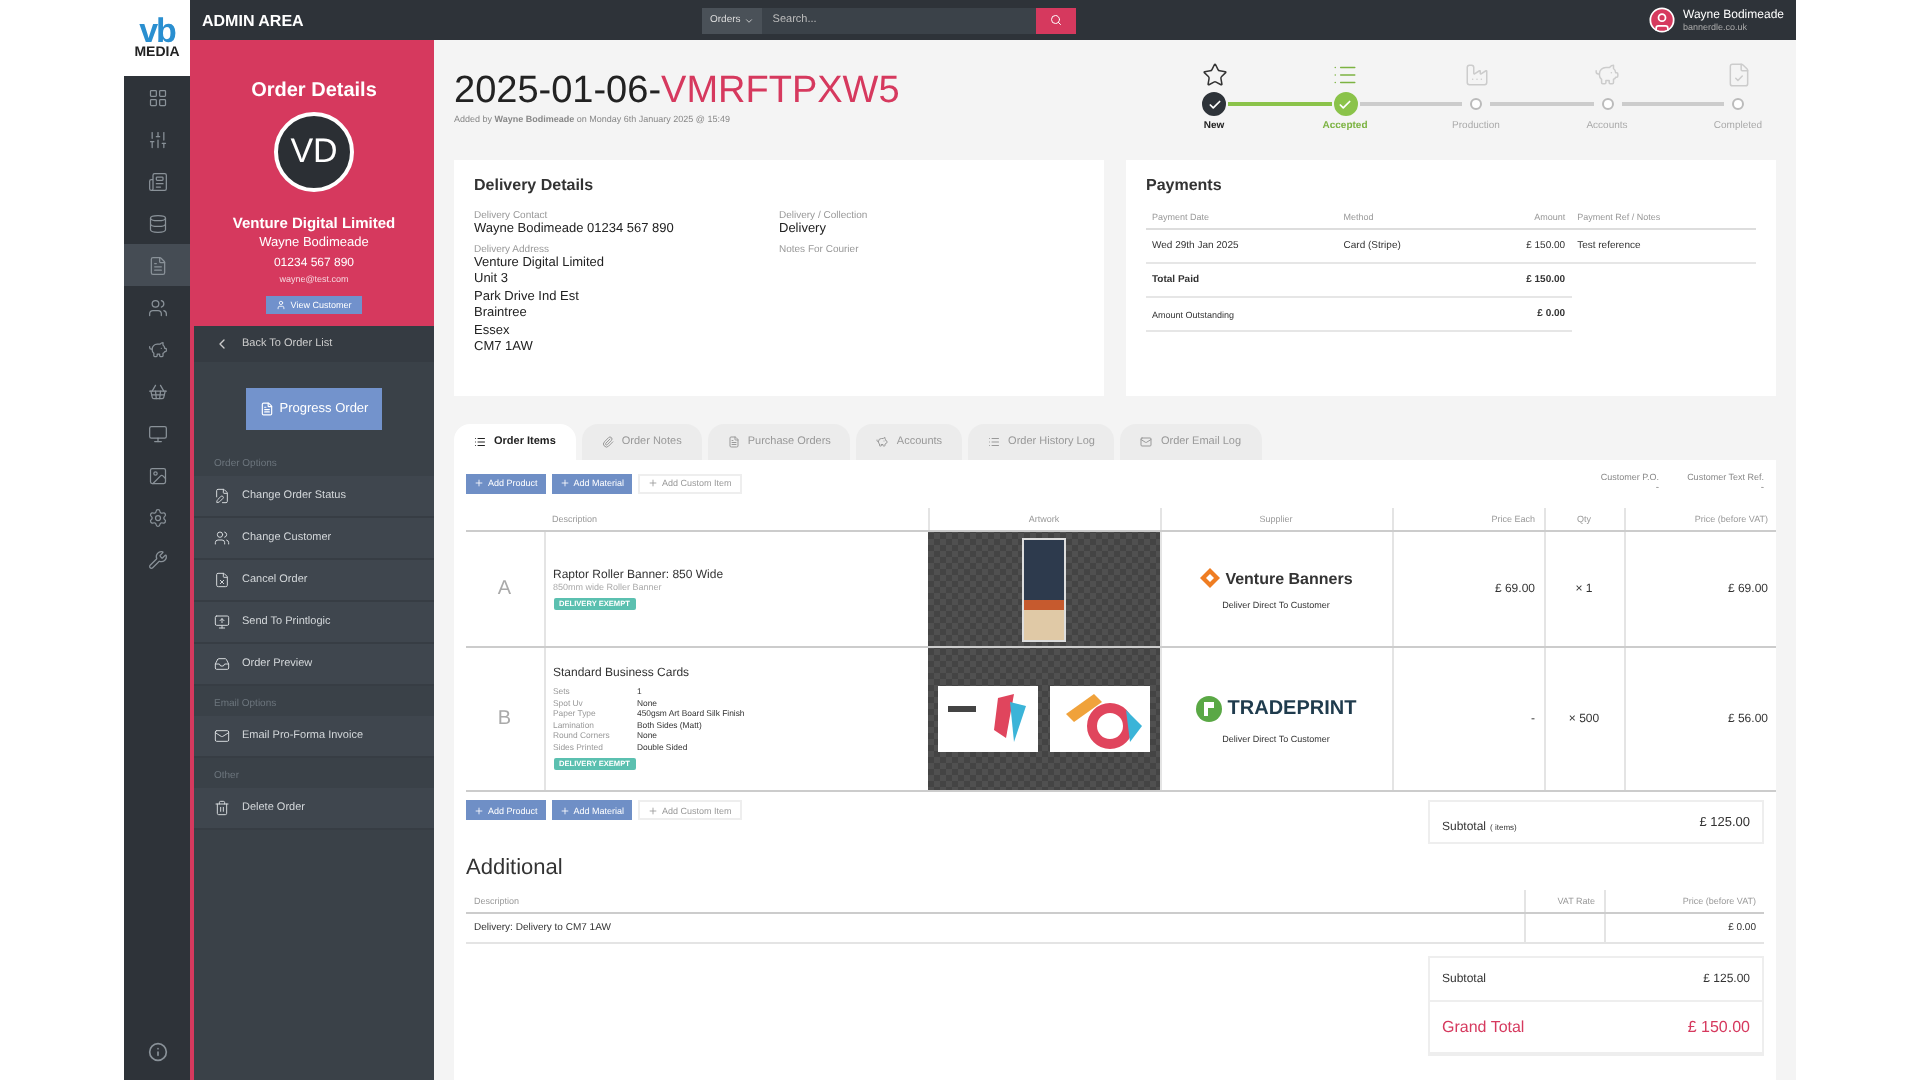  Describe the element at coordinates (1289, 578) in the screenshot. I see `supplier-name: Venture Banners` at that location.